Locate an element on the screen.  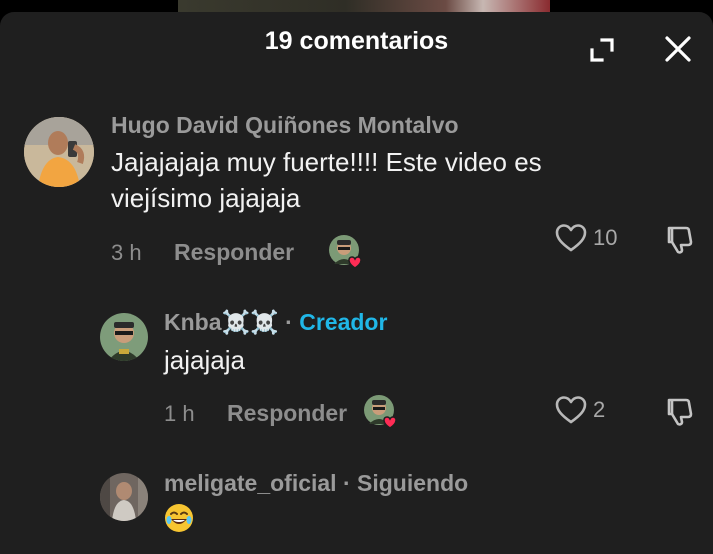
creator-badge: Creador is located at coordinates (343, 322).